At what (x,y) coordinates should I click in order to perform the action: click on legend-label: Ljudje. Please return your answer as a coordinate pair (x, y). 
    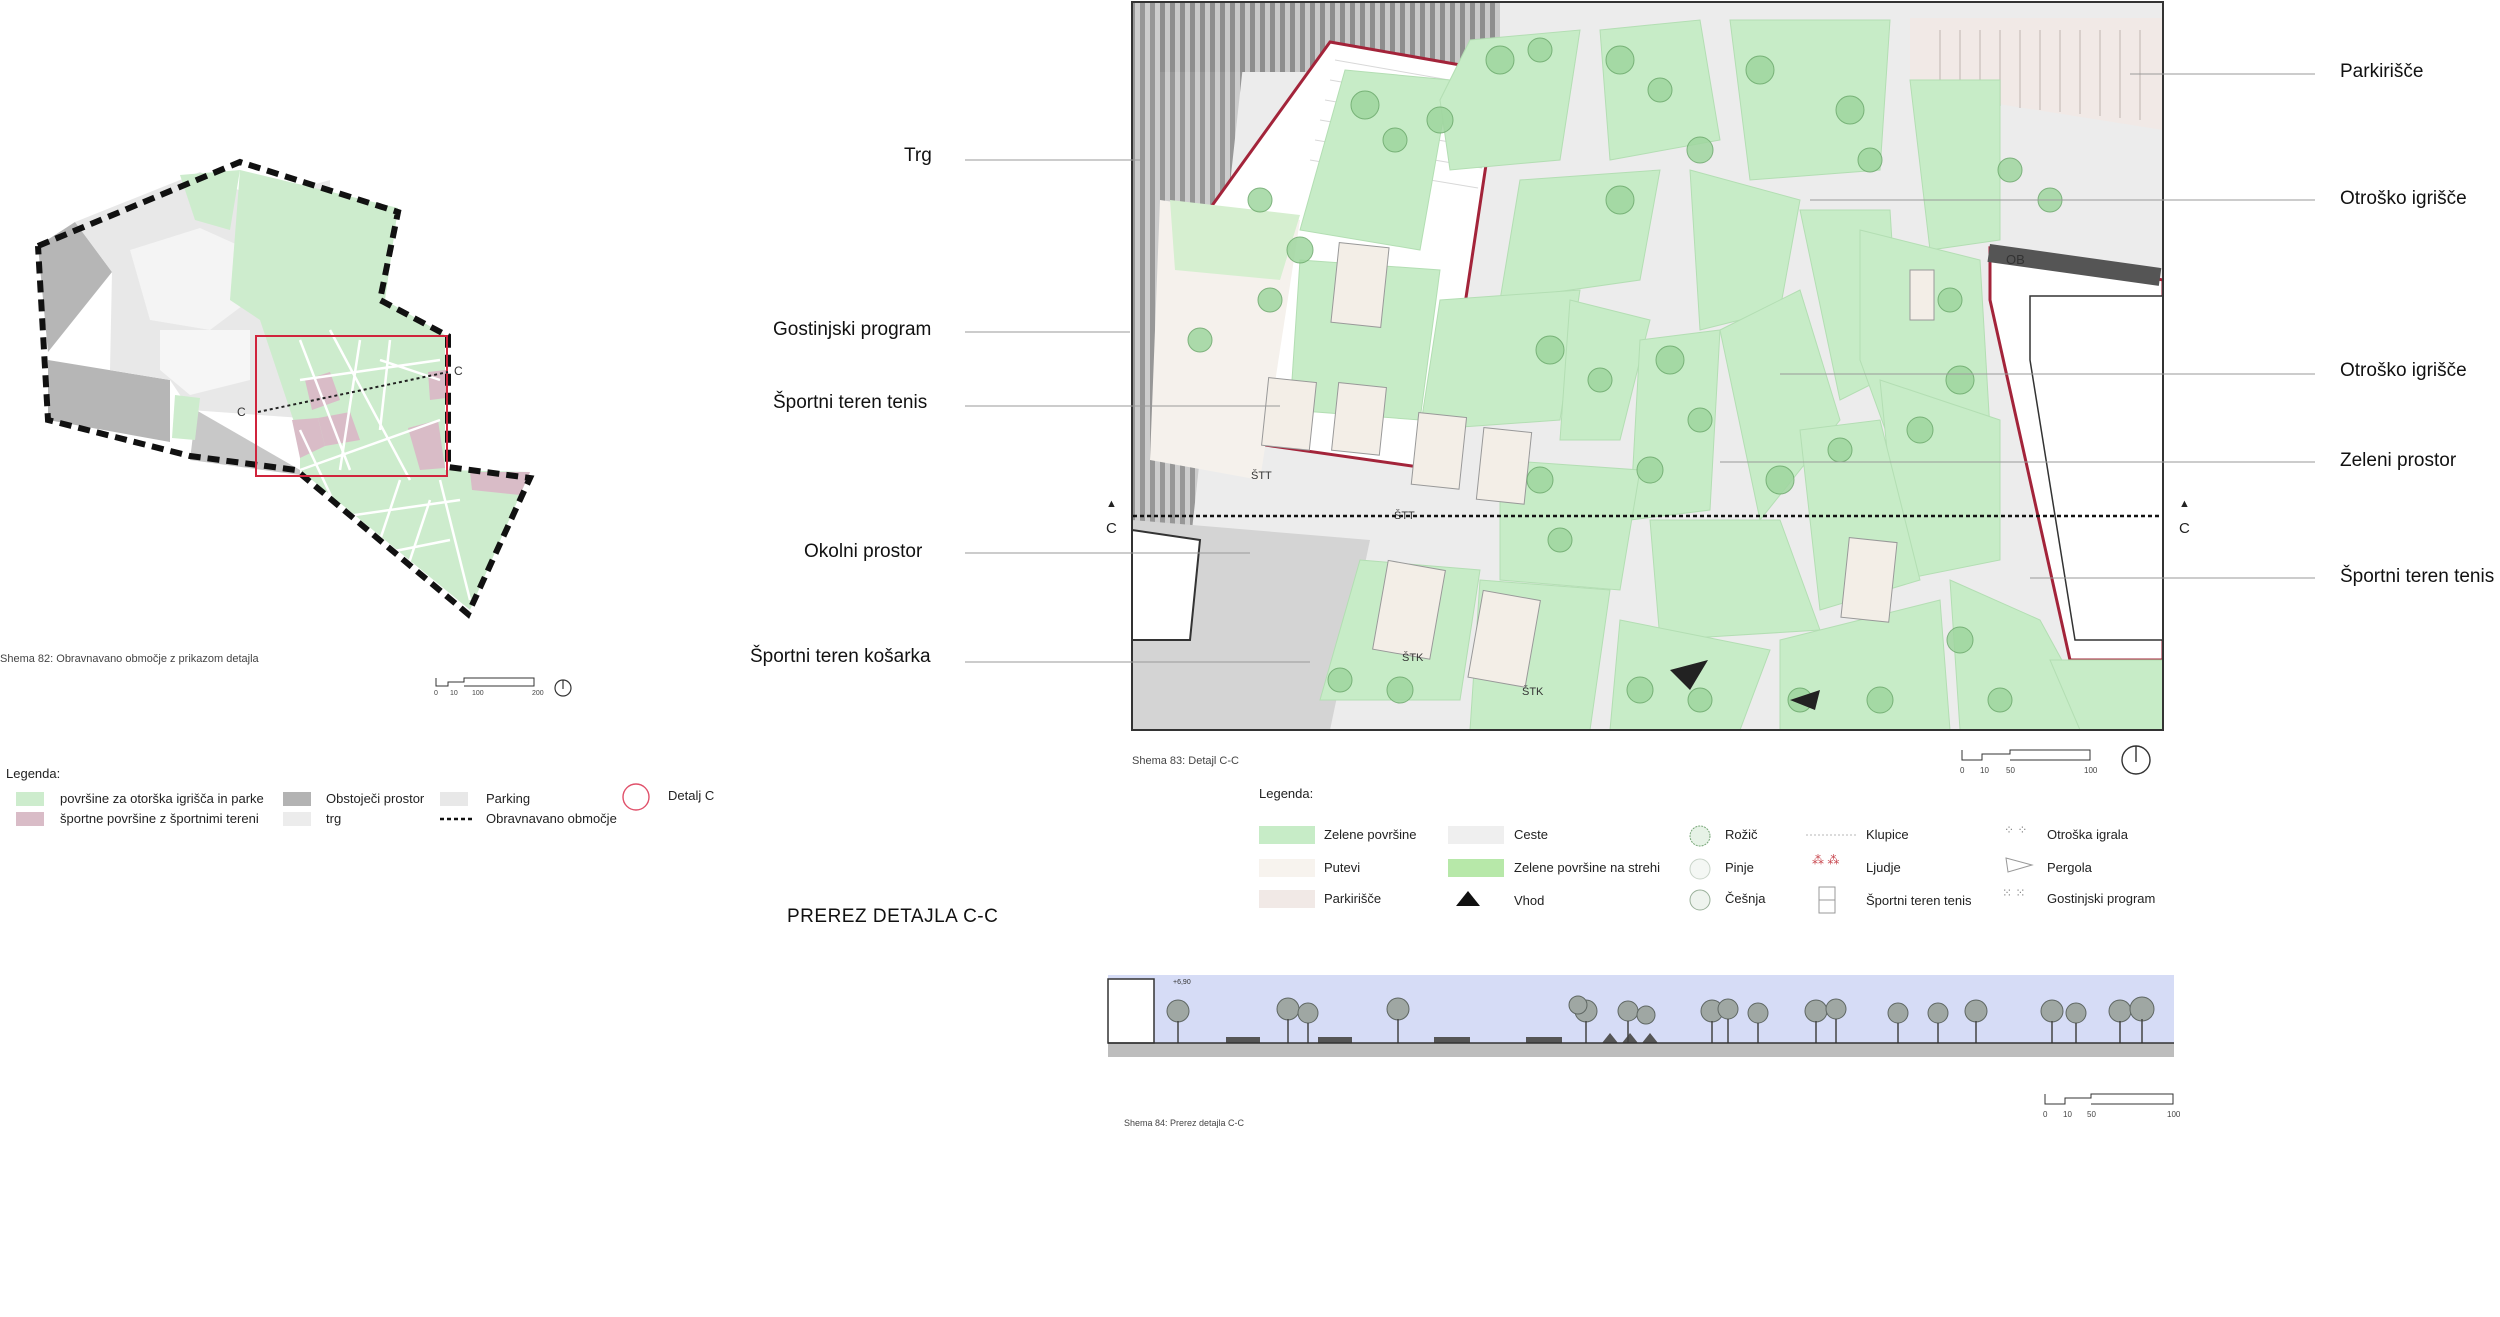
    Looking at the image, I should click on (1883, 867).